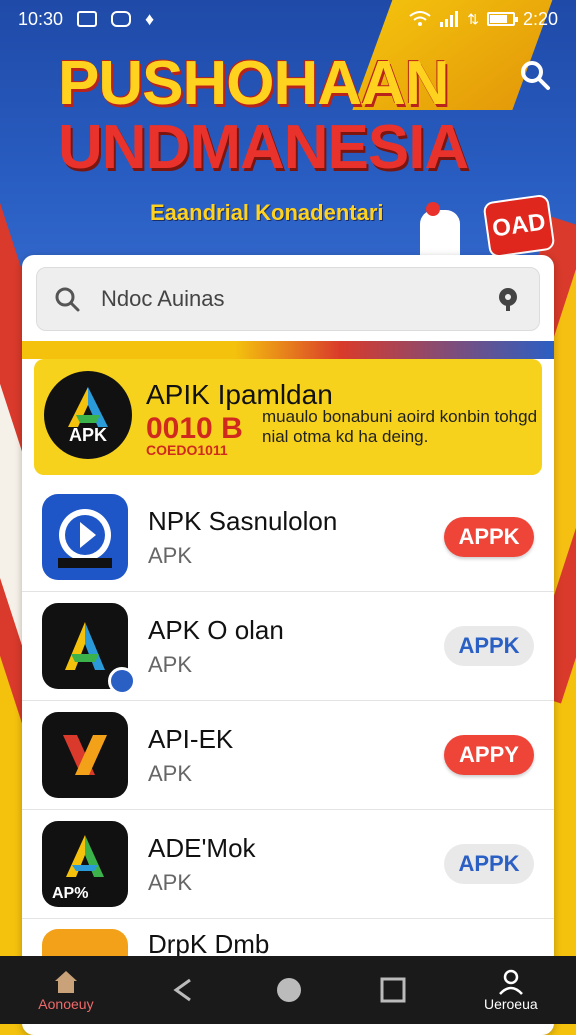  Describe the element at coordinates (191, 738) in the screenshot. I see `app-name: API-EK` at that location.